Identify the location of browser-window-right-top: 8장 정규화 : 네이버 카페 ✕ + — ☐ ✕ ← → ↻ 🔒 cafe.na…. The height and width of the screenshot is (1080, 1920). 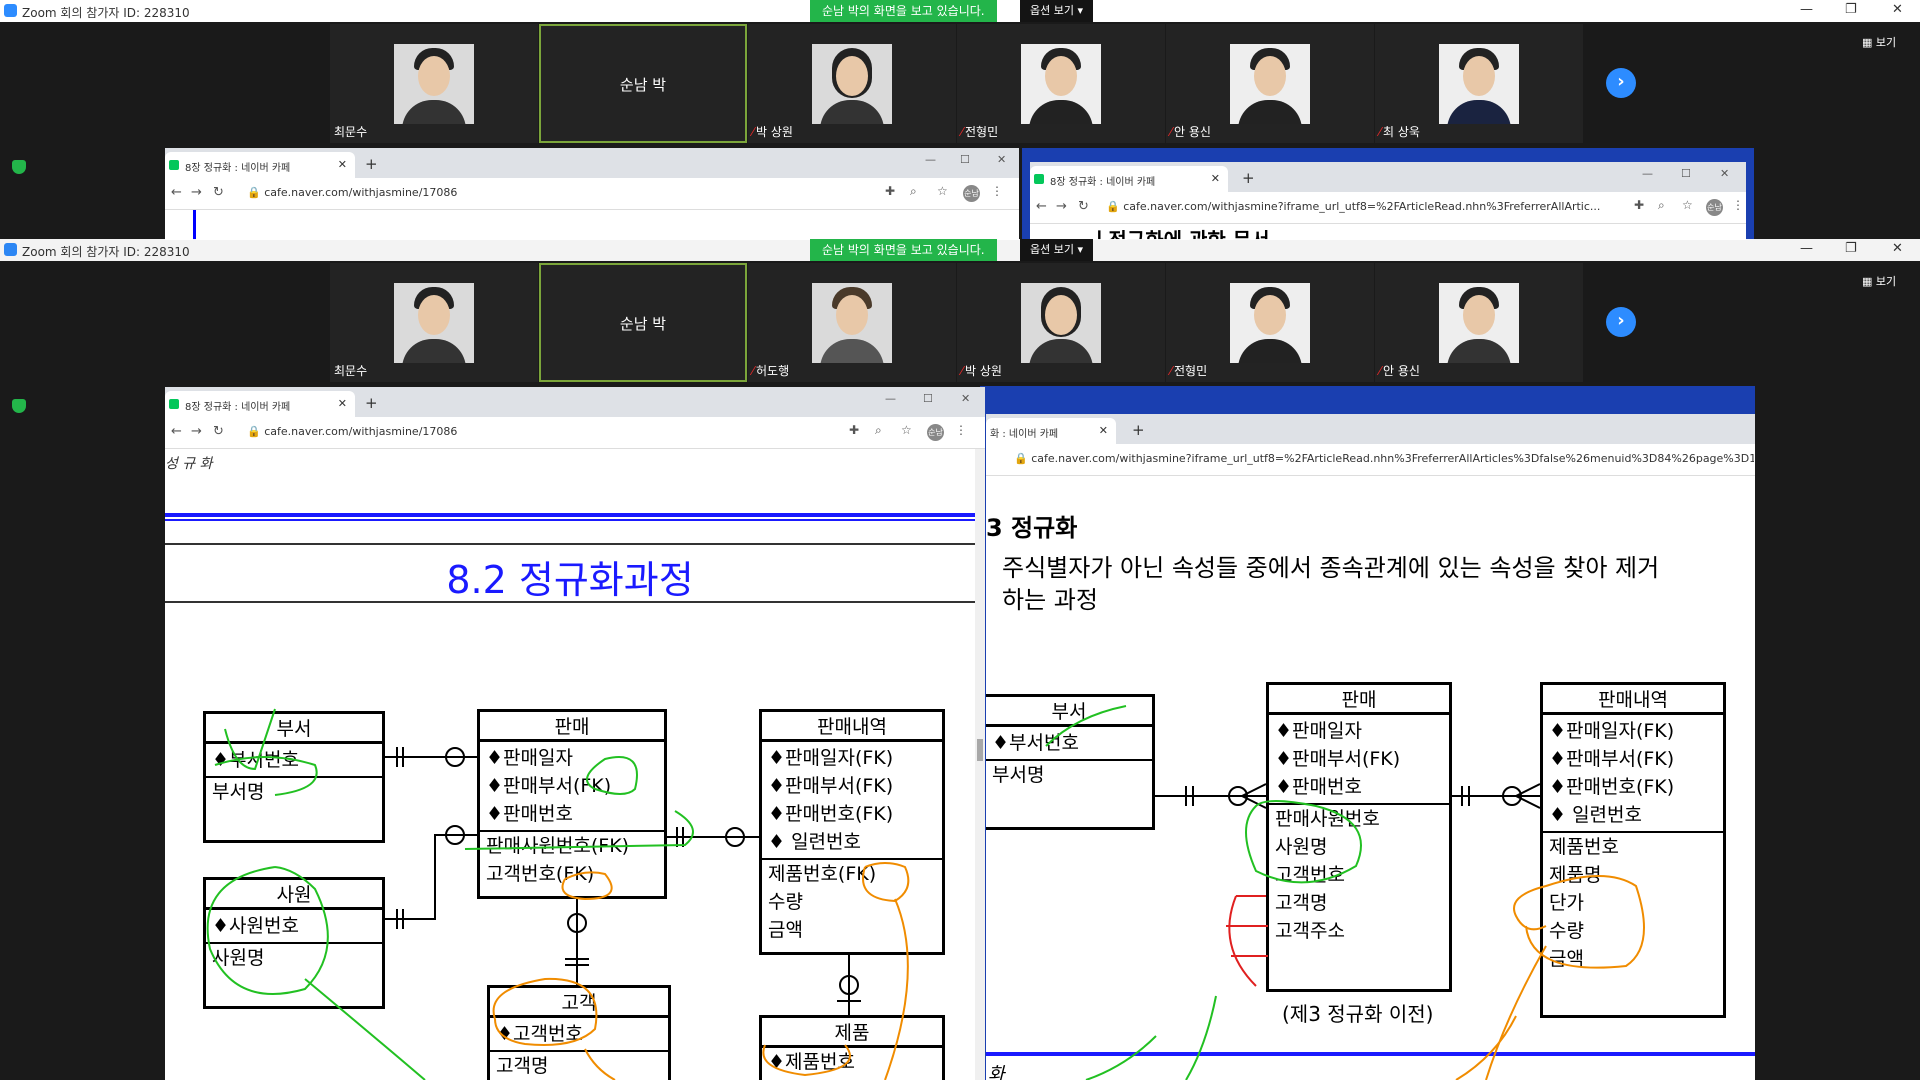
(1388, 201).